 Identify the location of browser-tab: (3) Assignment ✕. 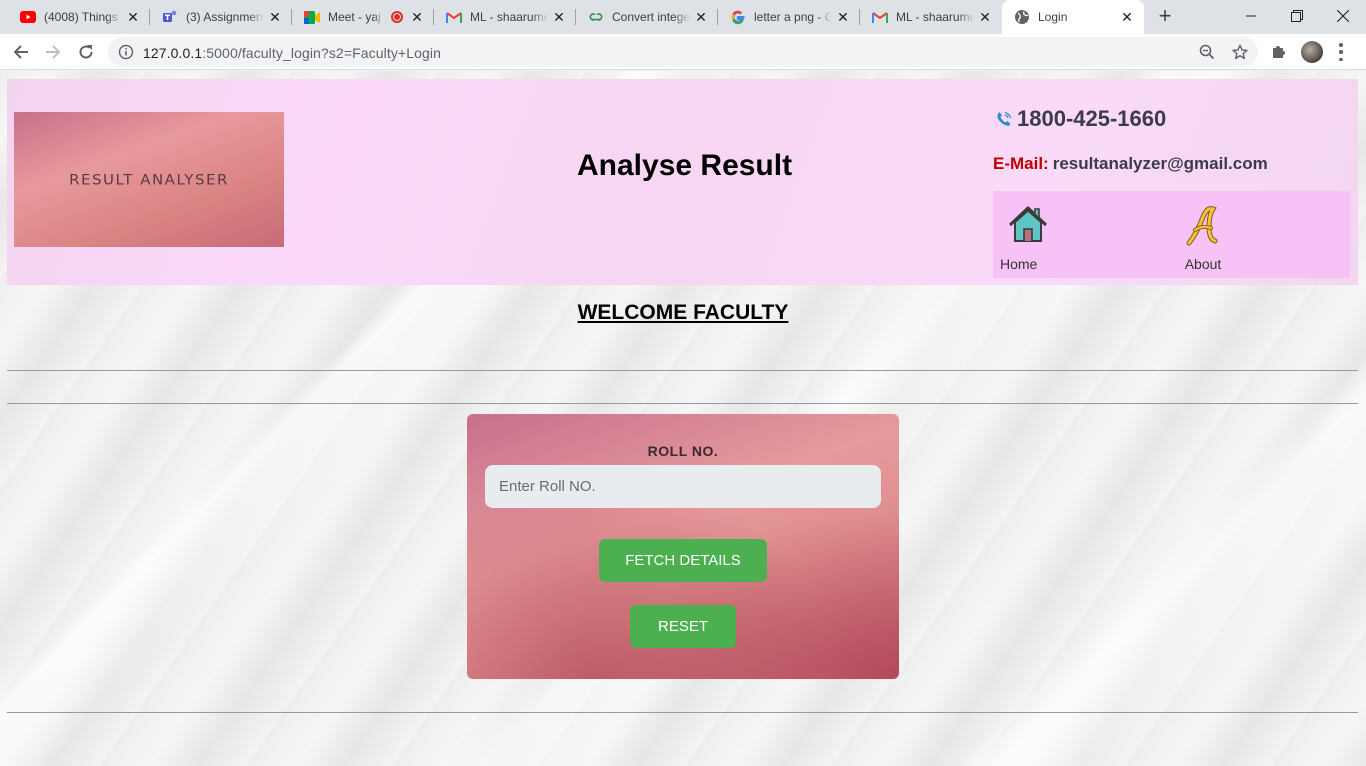
(221, 17).